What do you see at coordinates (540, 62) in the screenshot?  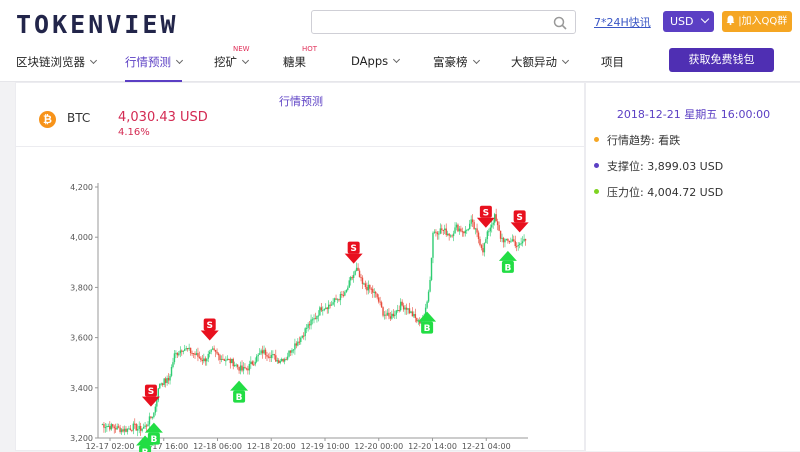 I see `nav-item-large-transfers: 大额异动` at bounding box center [540, 62].